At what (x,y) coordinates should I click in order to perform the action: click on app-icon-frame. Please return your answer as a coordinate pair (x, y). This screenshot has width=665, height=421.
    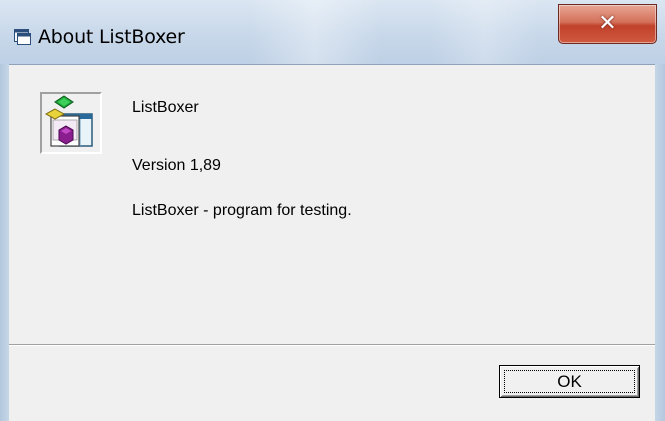
    Looking at the image, I should click on (71, 123).